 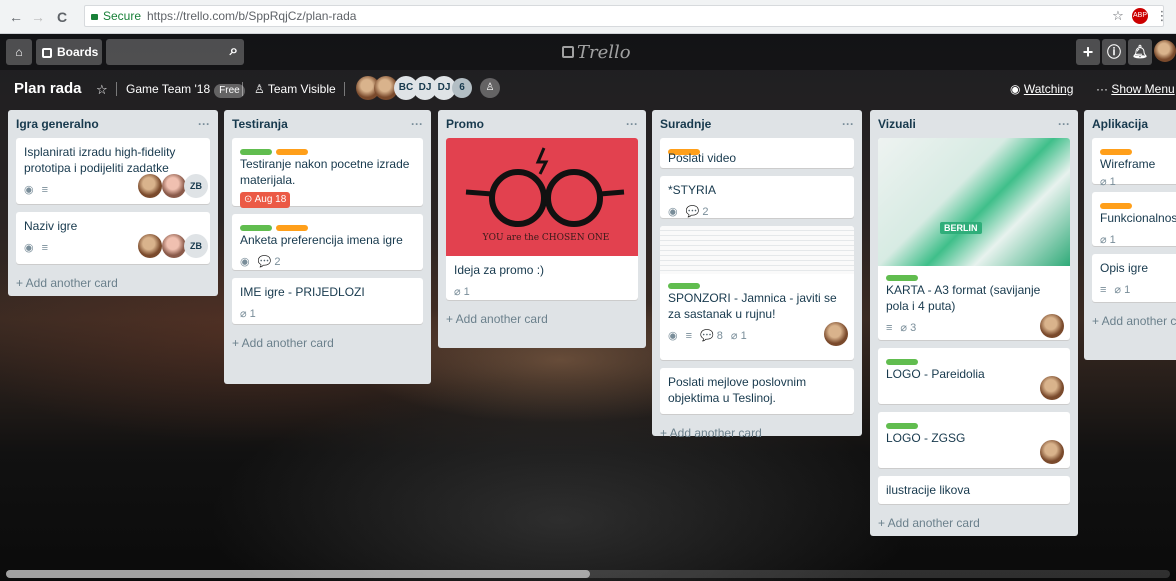 I want to click on card: ilustracije likova, so click(x=974, y=490).